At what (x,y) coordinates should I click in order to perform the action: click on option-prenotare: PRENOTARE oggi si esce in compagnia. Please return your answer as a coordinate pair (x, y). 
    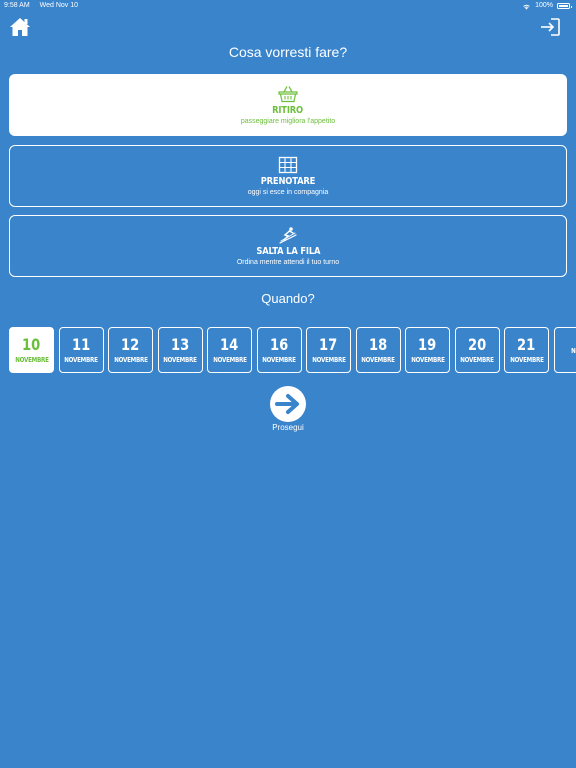
    Looking at the image, I should click on (288, 176).